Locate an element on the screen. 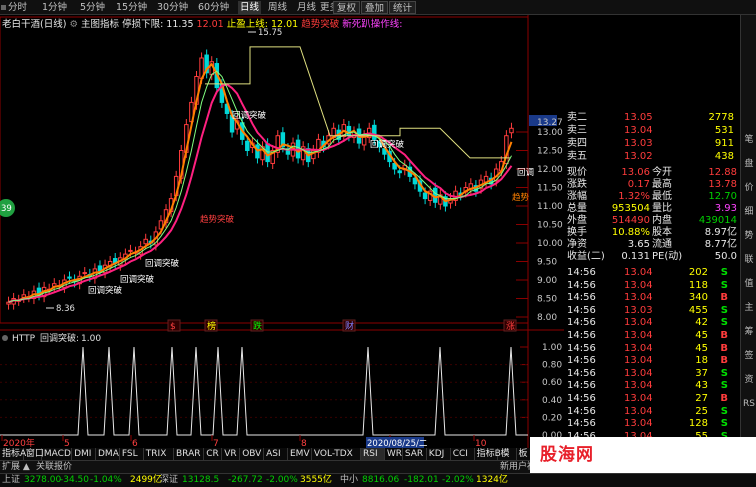 Image resolution: width=756 pixels, height=487 pixels. indicator-tab: TRIX is located at coordinates (159, 454).